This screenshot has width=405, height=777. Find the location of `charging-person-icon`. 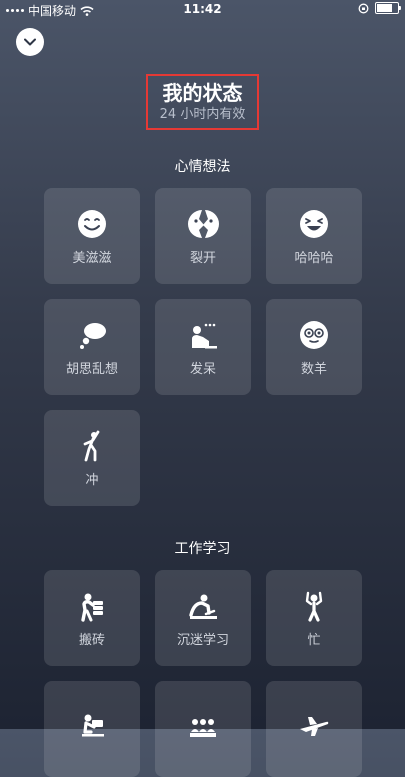

charging-person-icon is located at coordinates (91, 445).